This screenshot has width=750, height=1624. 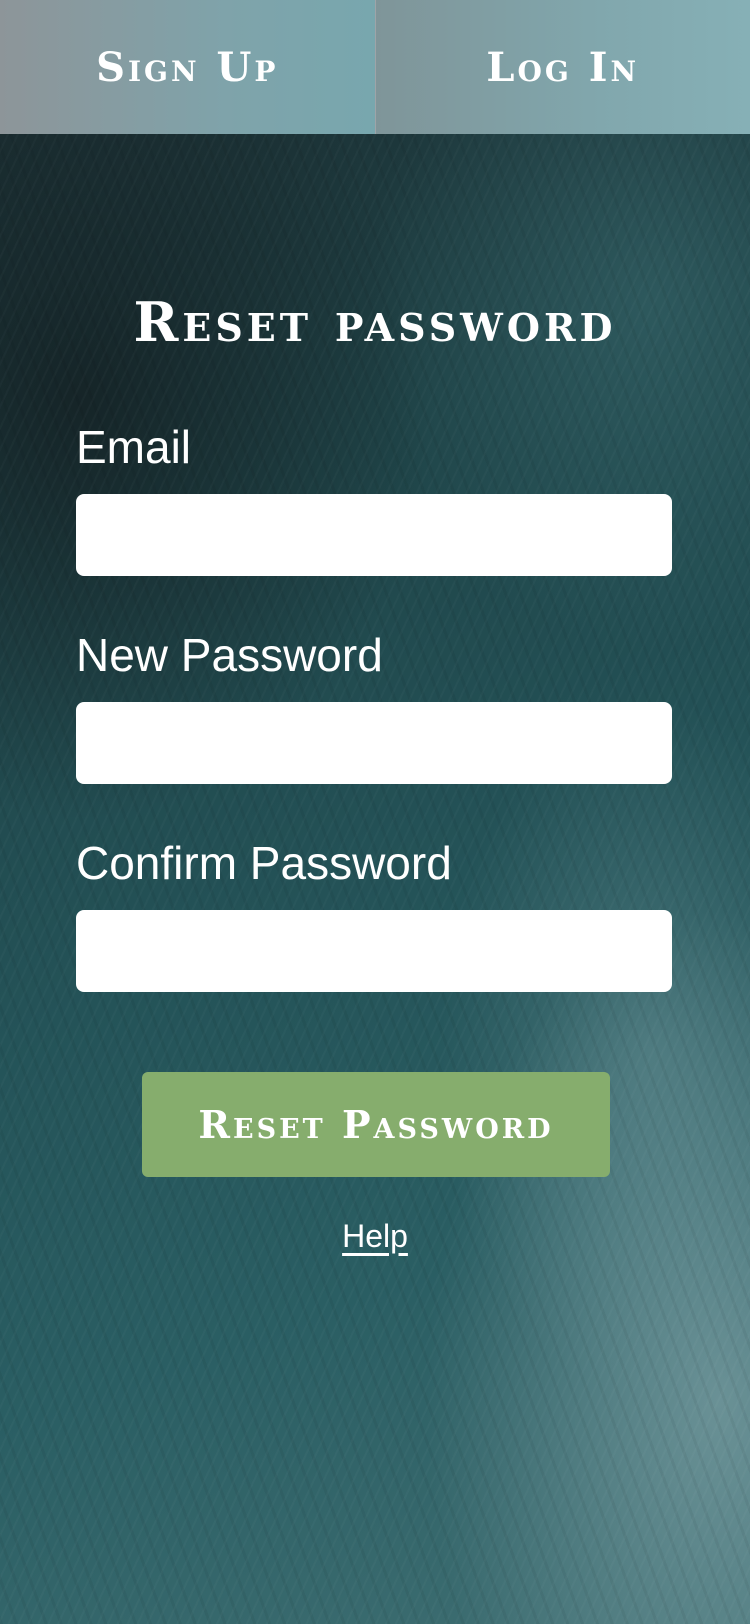 I want to click on confirm-password-label: Confirm Password, so click(x=264, y=863).